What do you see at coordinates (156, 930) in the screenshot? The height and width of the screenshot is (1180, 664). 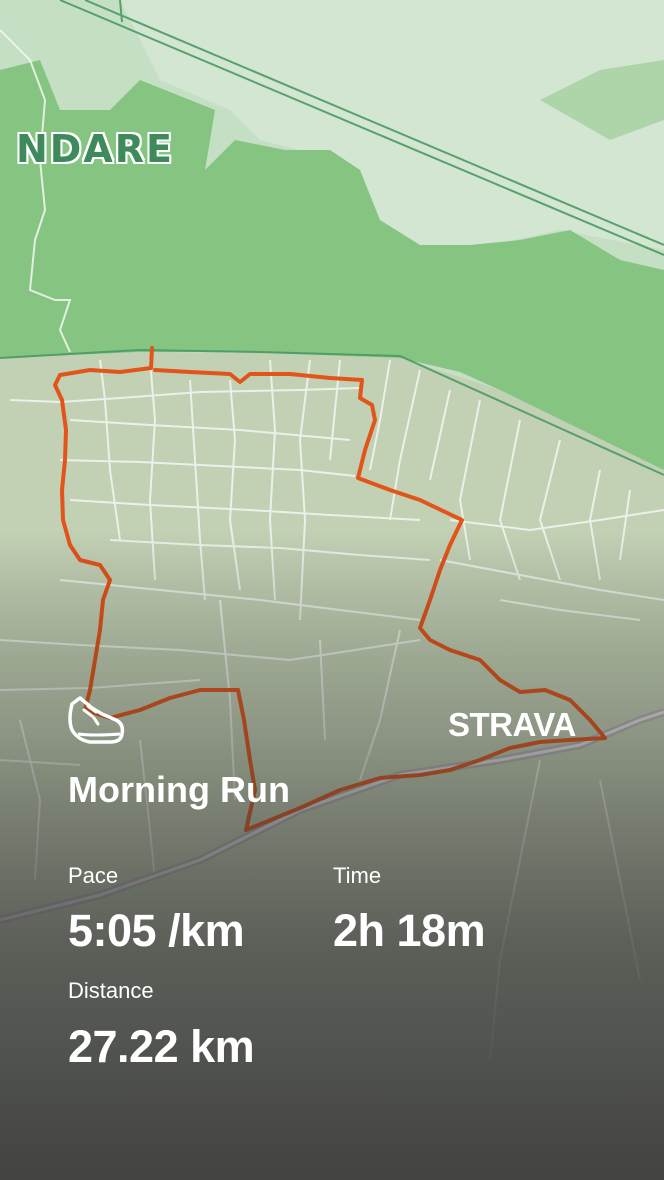 I see `pace-value: 5:05 /km` at bounding box center [156, 930].